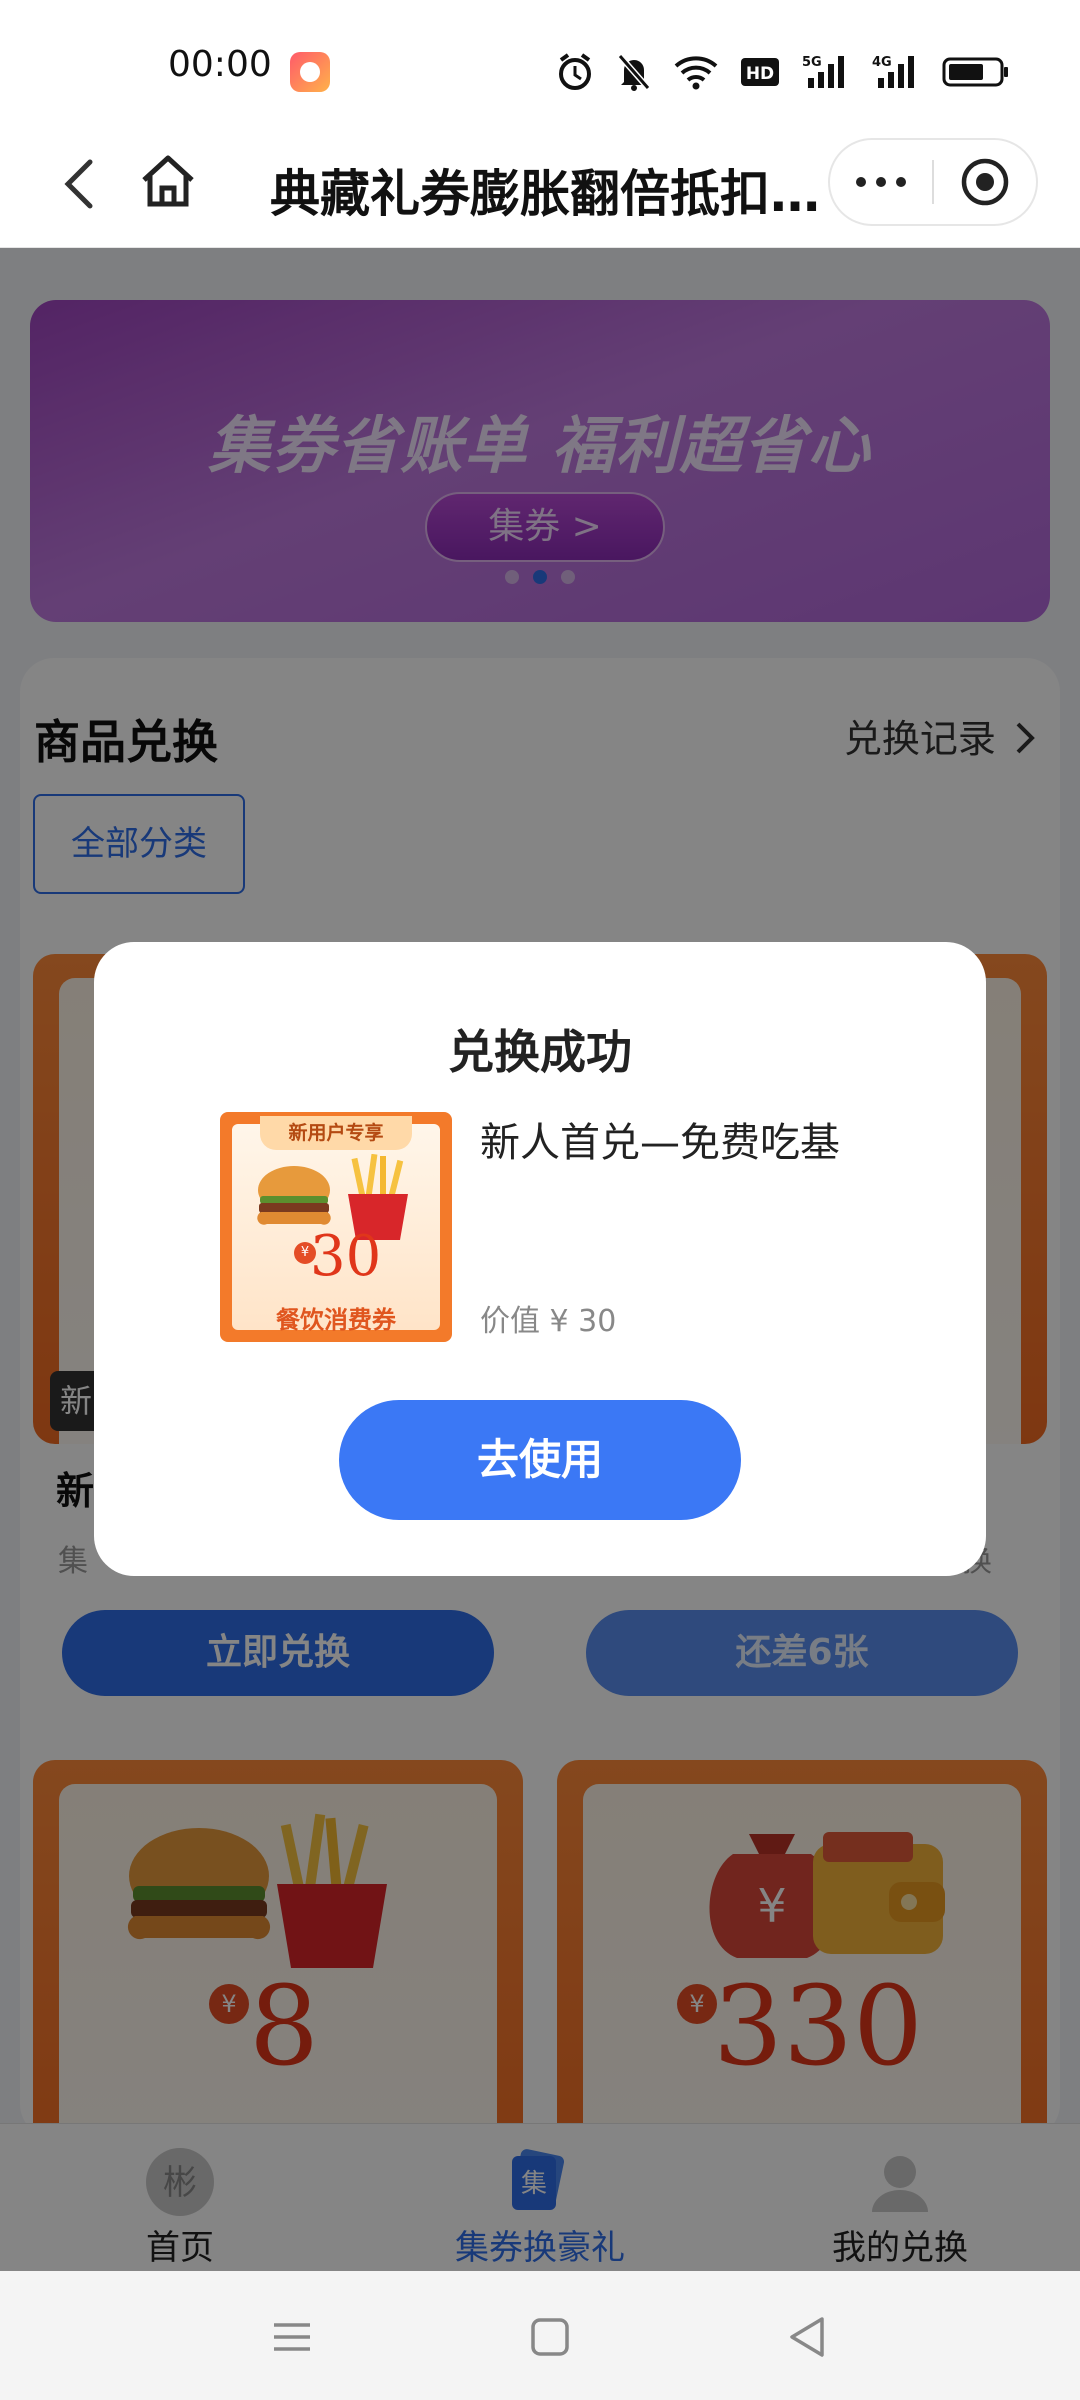  What do you see at coordinates (696, 72) in the screenshot?
I see `wifi-icon` at bounding box center [696, 72].